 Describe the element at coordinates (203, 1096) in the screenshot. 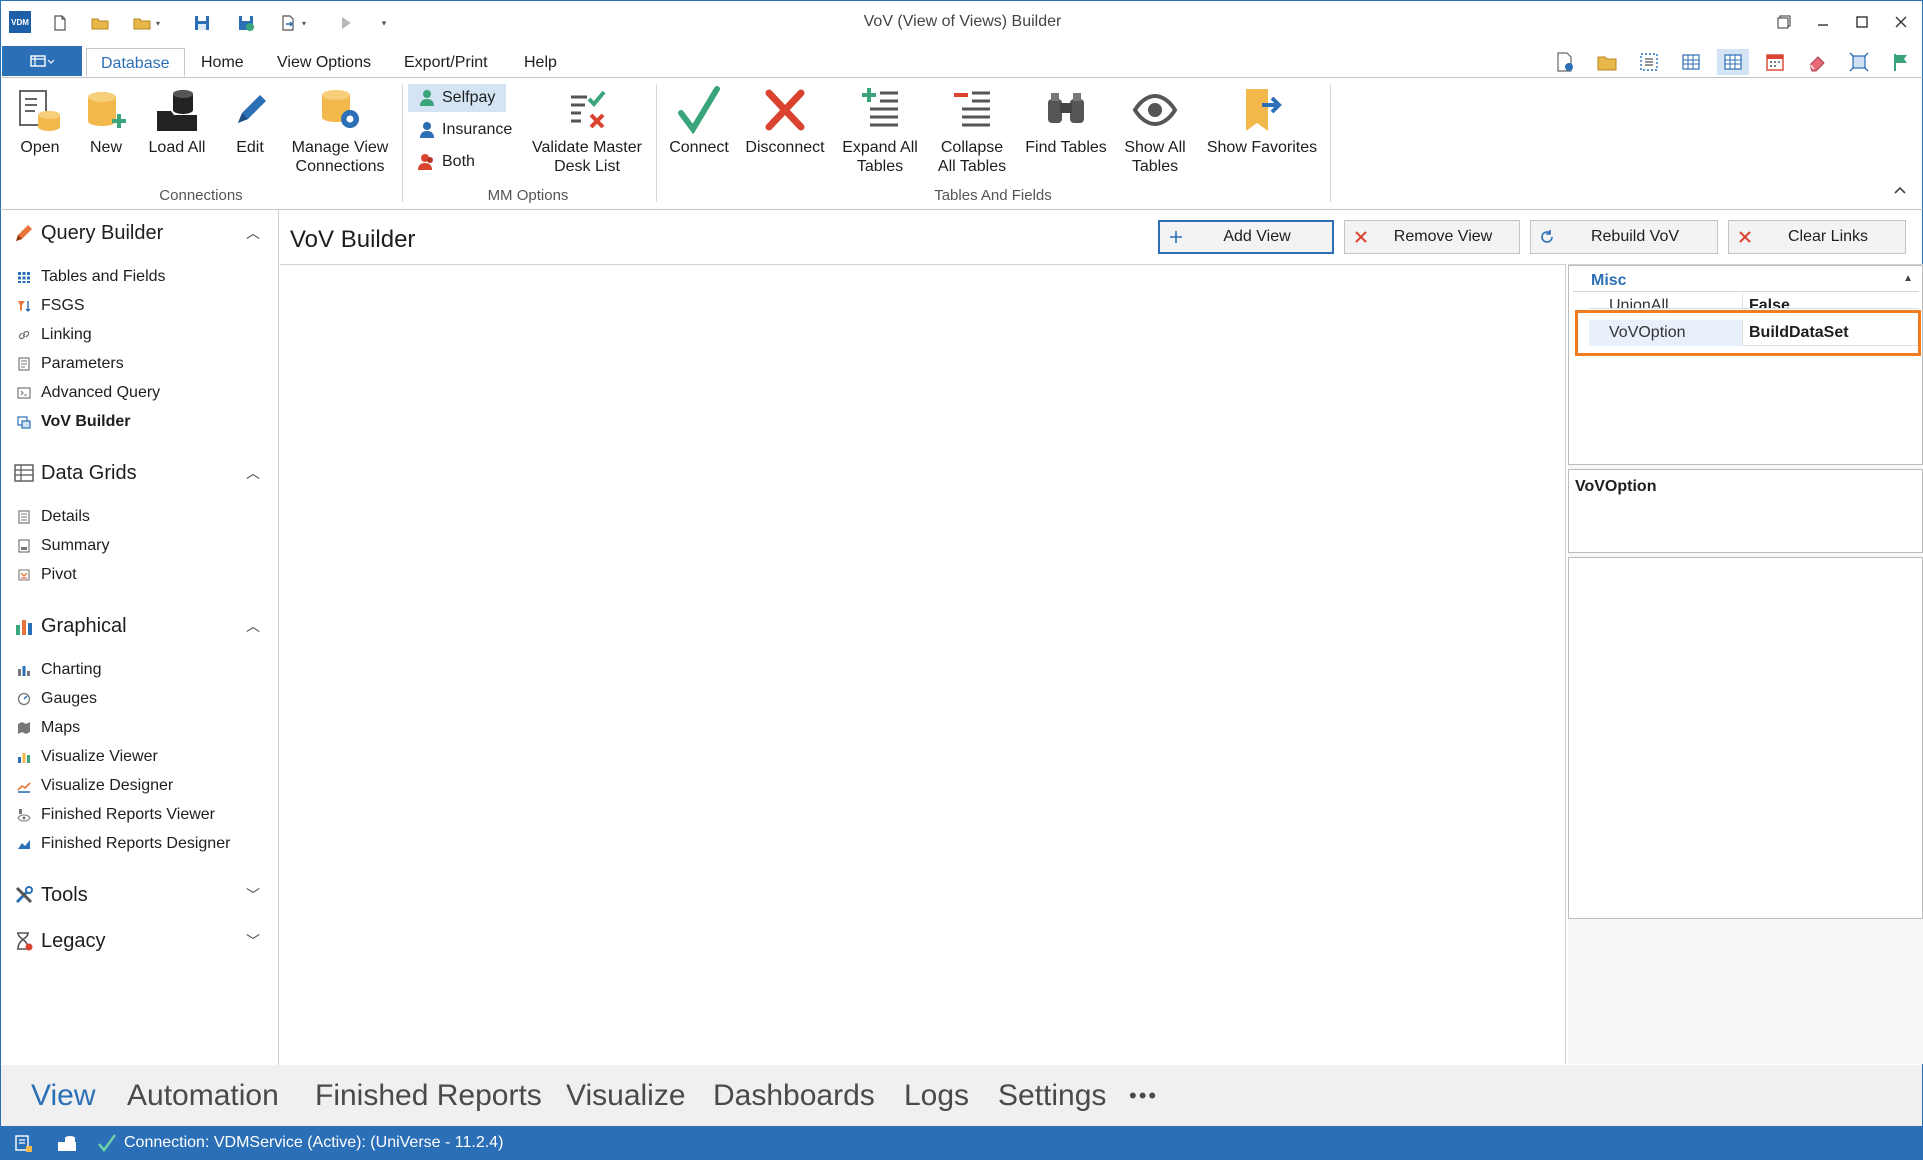

I see `nav-automation: Automation` at that location.